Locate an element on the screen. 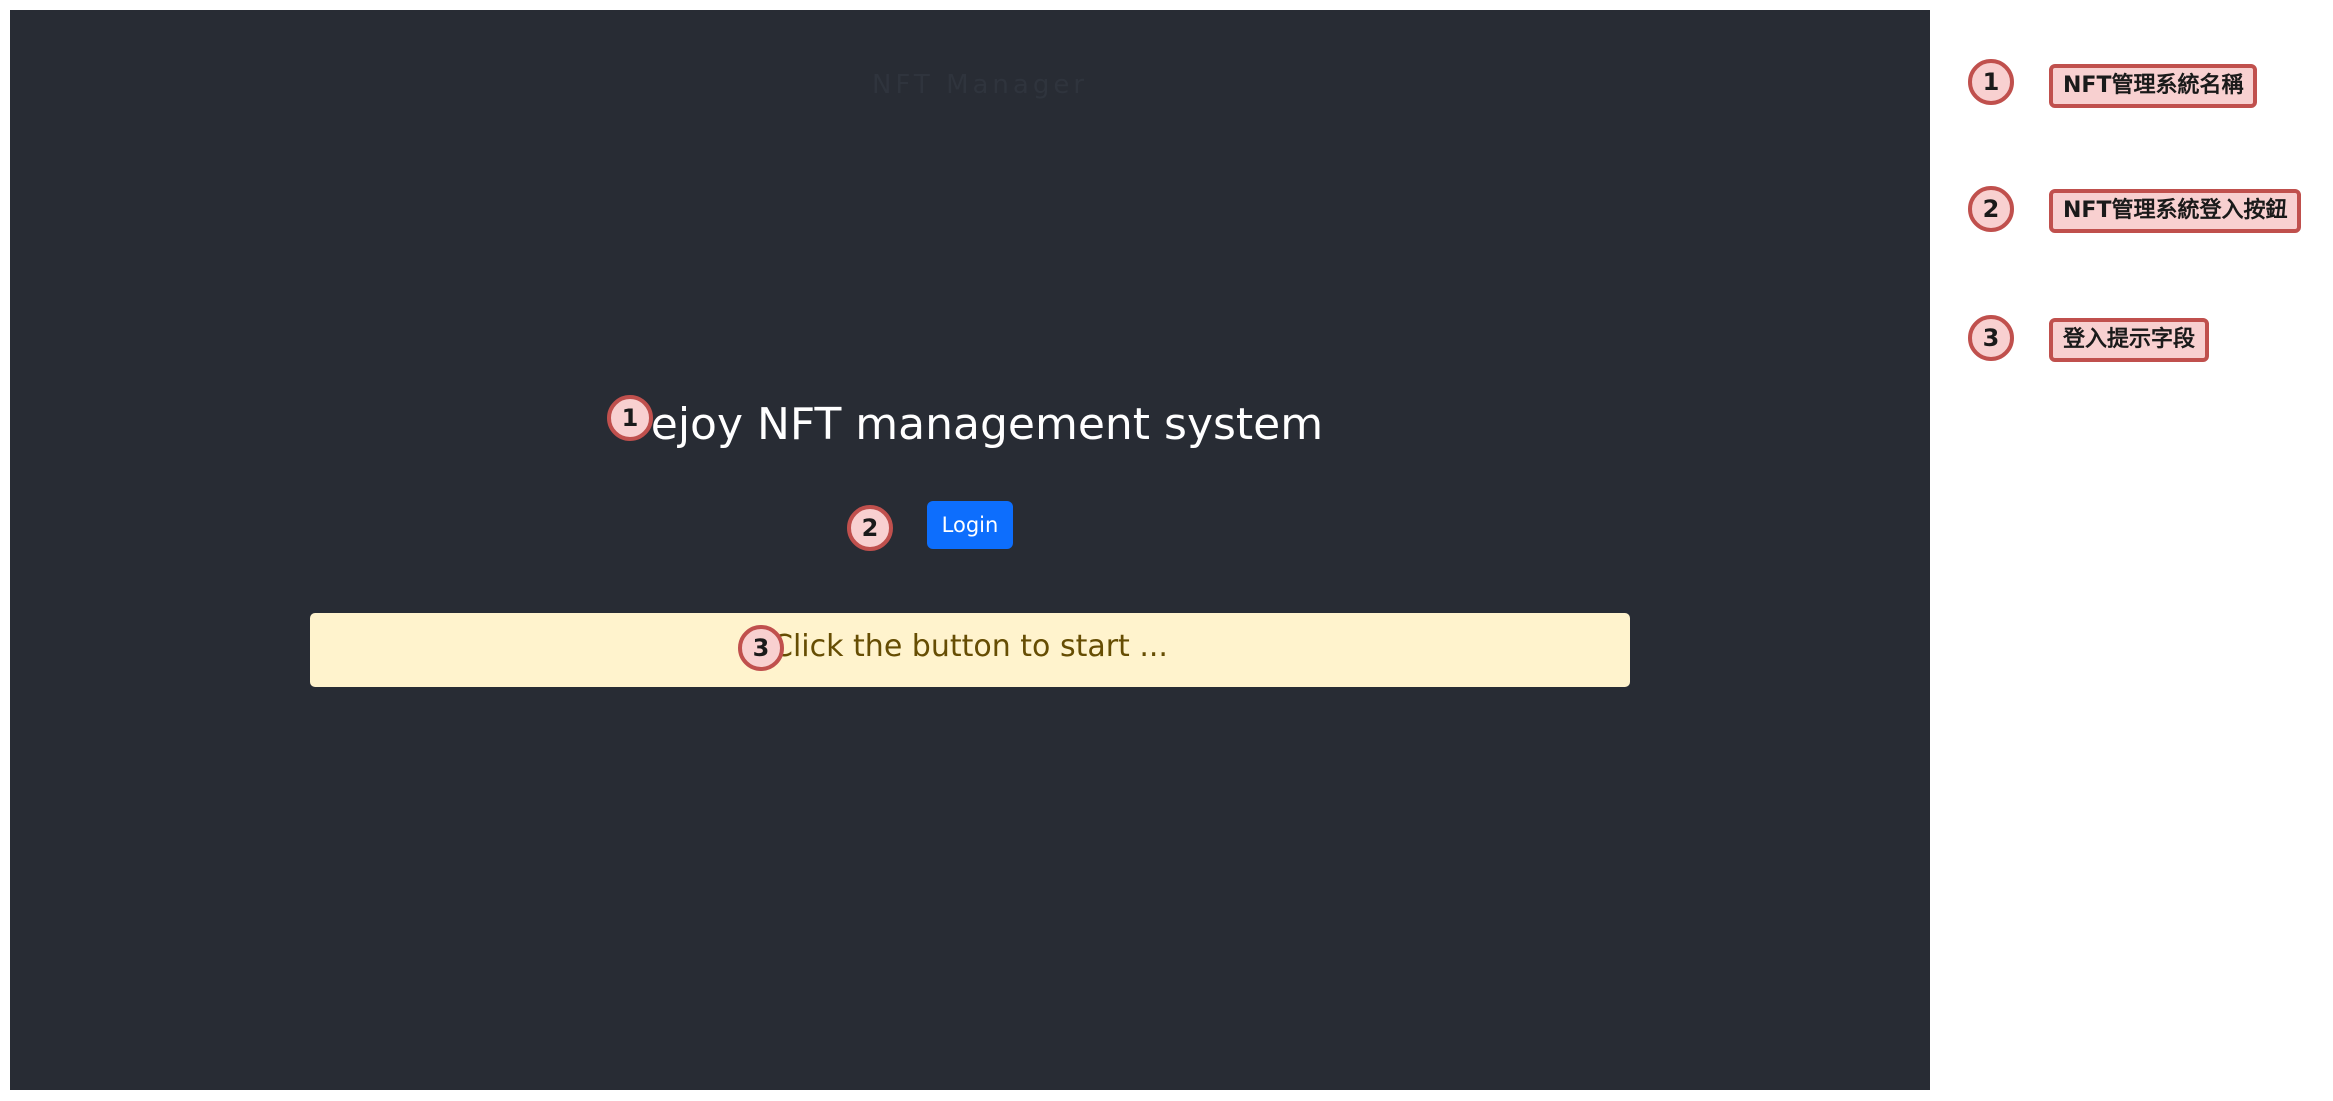 The height and width of the screenshot is (1101, 2333). annotation-marker-3: 3 is located at coordinates (761, 648).